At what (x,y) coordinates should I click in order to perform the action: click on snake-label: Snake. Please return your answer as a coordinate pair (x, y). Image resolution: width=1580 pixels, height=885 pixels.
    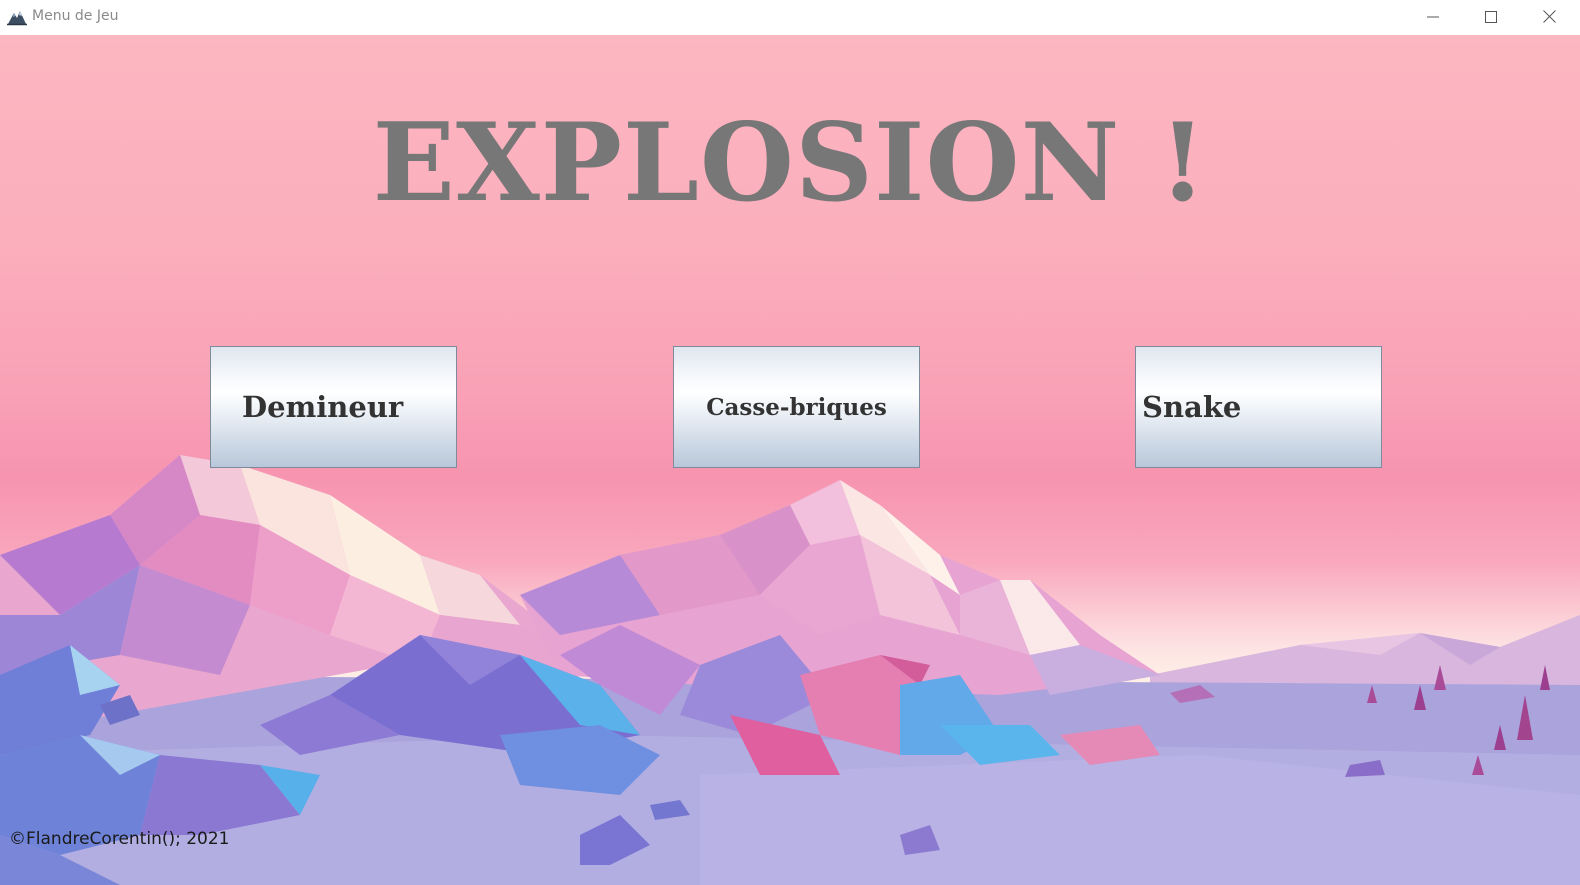
    Looking at the image, I should click on (1192, 407).